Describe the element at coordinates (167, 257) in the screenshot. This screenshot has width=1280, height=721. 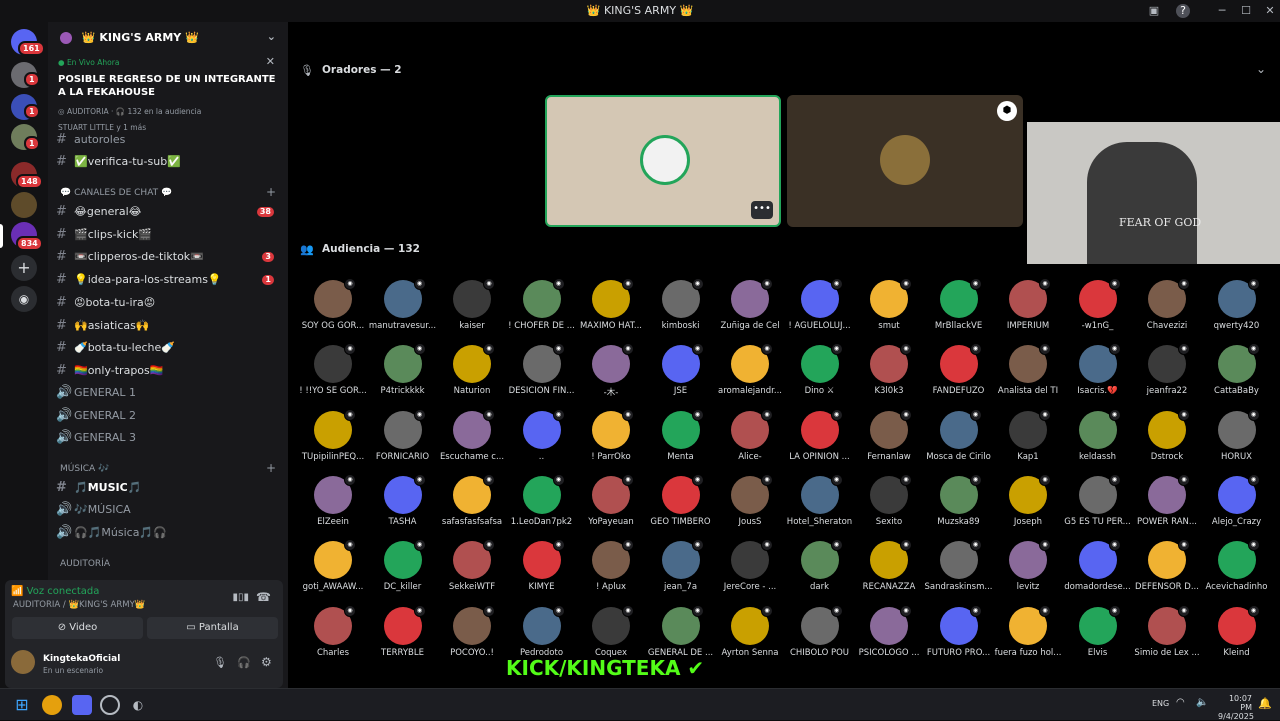
I see `channel-item: # 📼clipperos-de-tiktok📼 3` at that location.